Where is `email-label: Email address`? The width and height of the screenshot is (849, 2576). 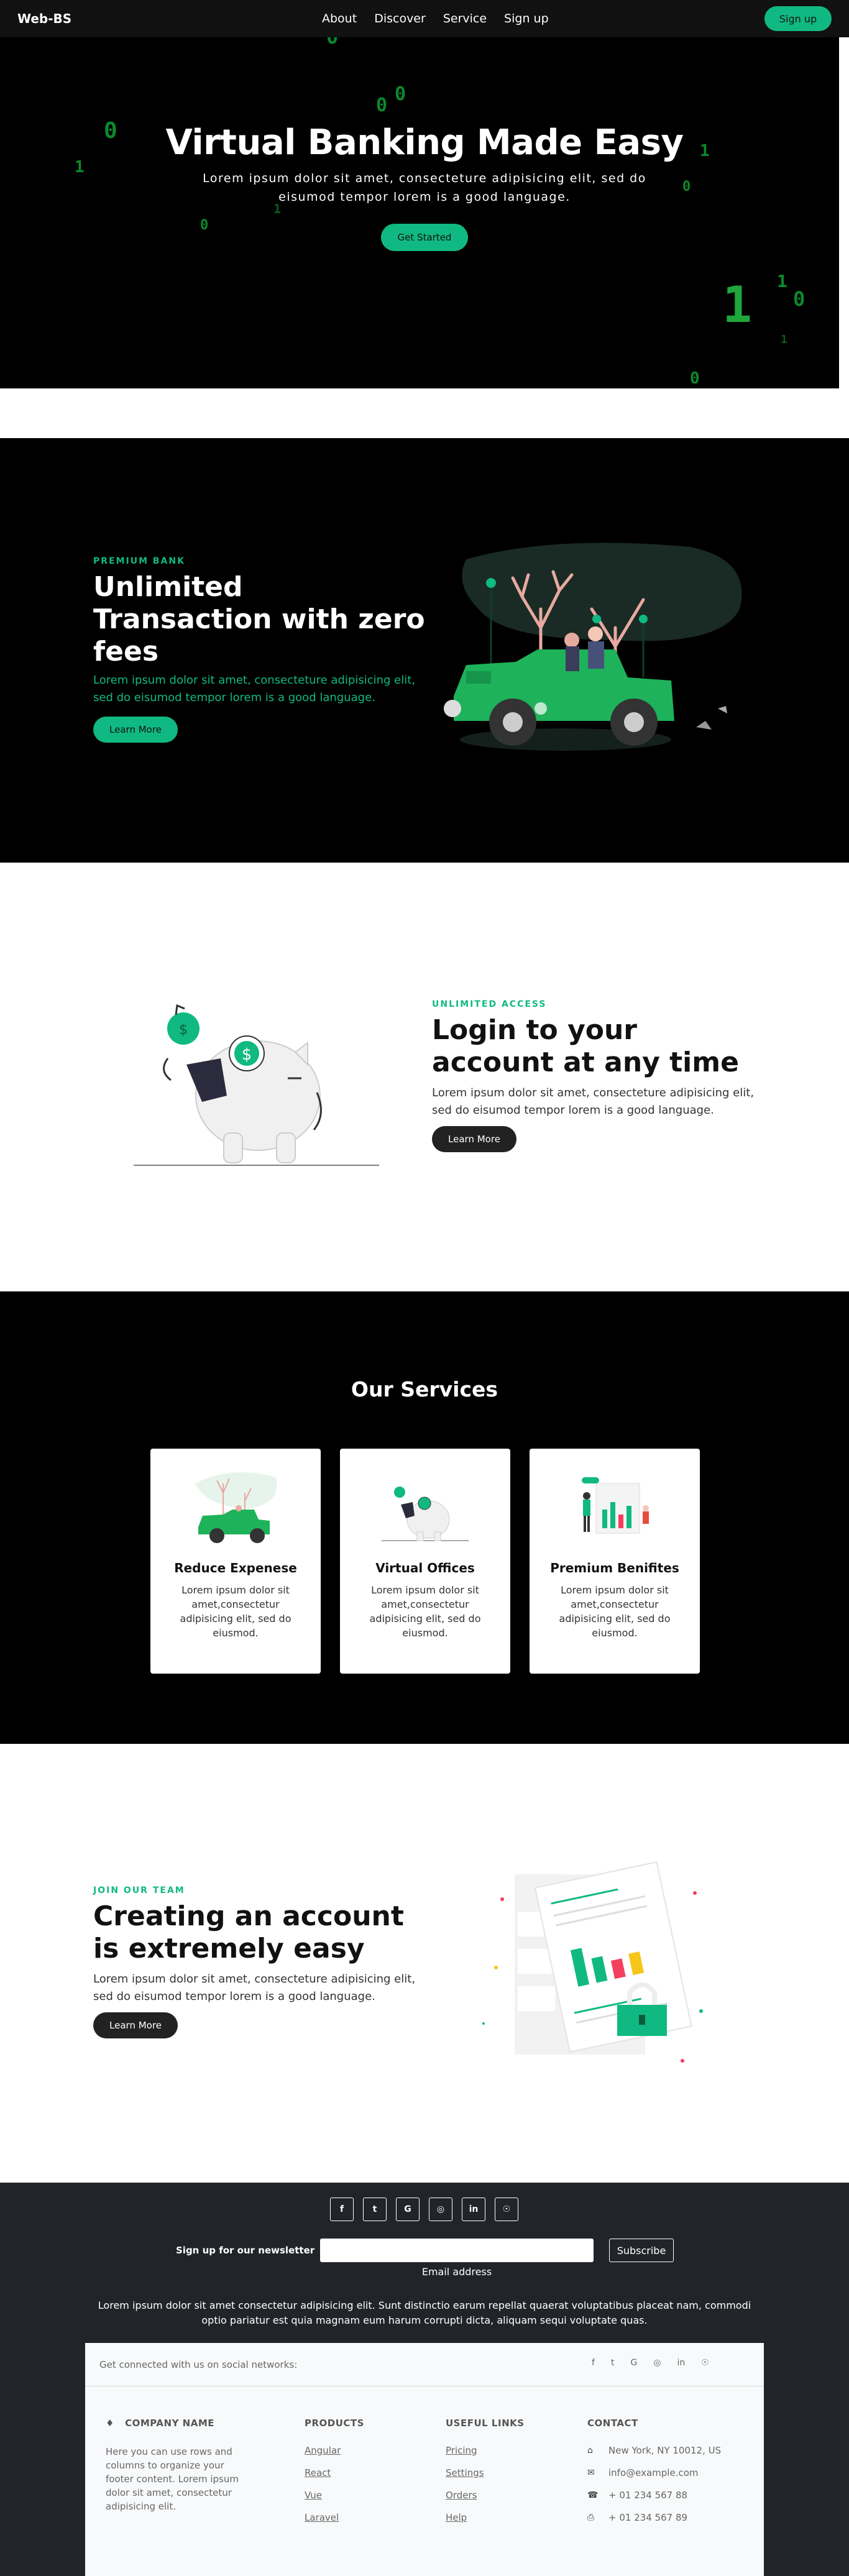
email-label: Email address is located at coordinates (456, 2272).